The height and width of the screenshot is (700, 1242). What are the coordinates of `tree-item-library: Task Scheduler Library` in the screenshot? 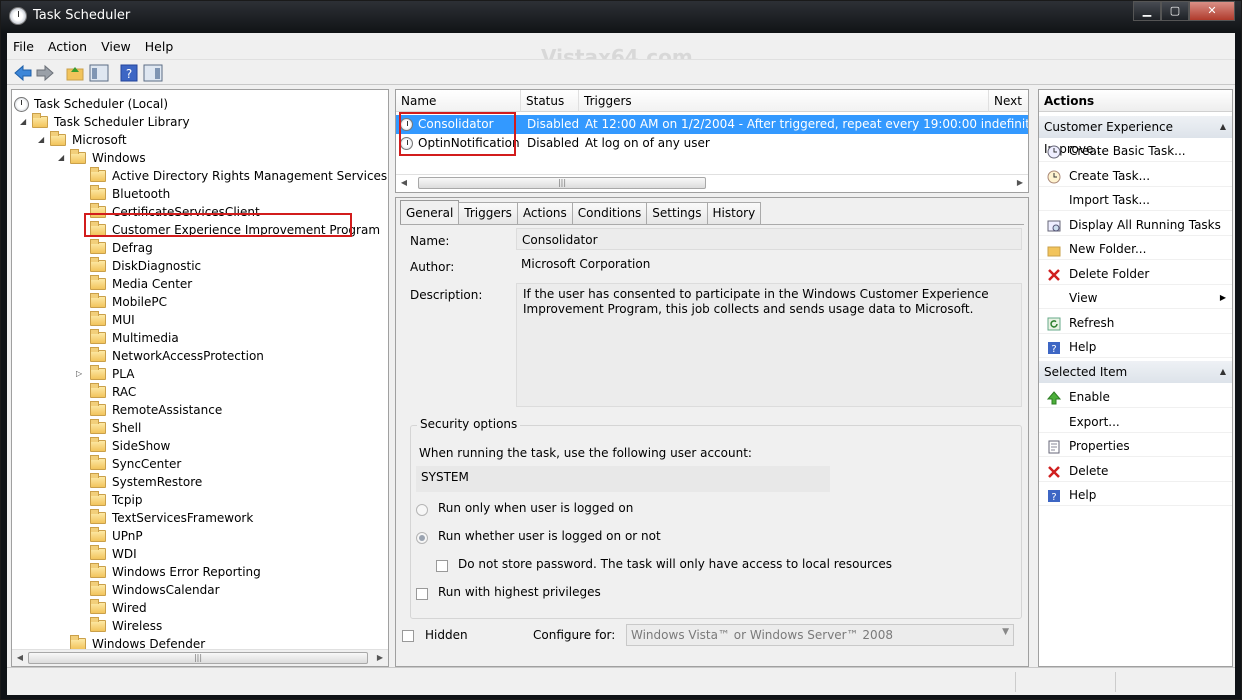 It's located at (111, 122).